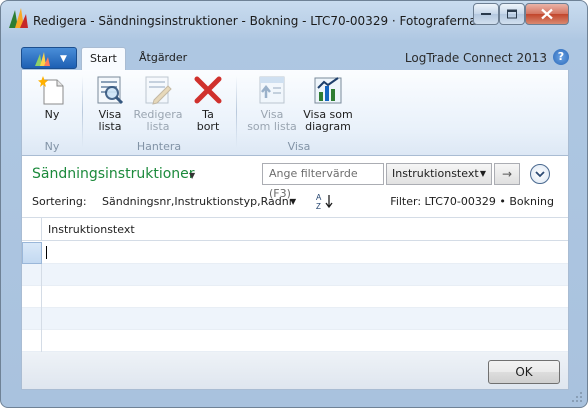  What do you see at coordinates (319, 197) in the screenshot?
I see `svg-text: A` at bounding box center [319, 197].